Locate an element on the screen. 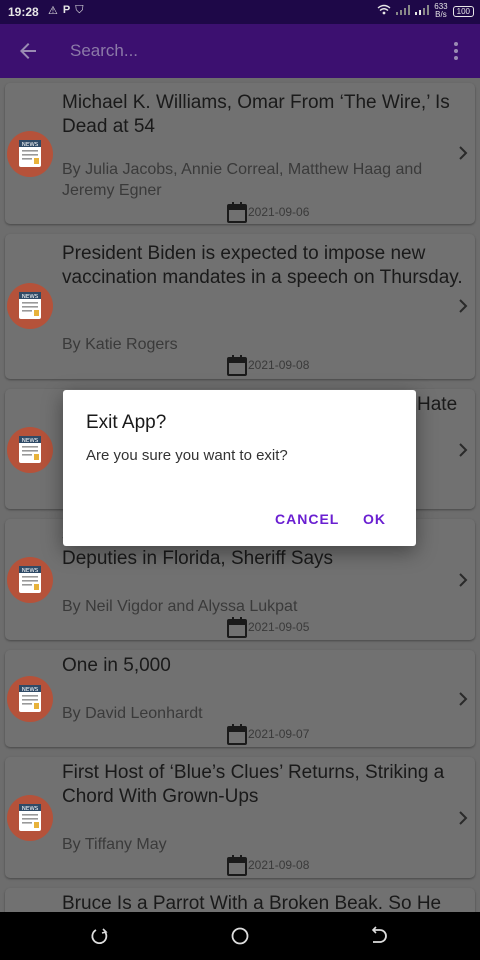 This screenshot has width=480, height=960. app-bar is located at coordinates (240, 51).